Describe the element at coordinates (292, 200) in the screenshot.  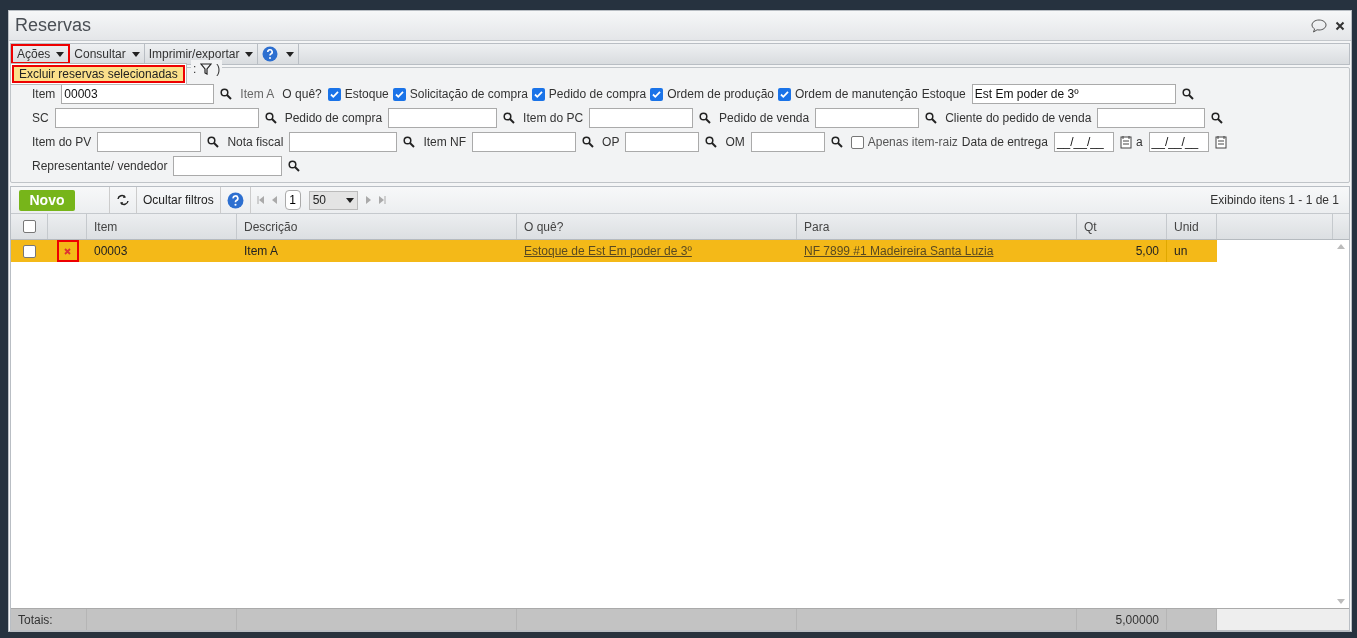
I see `page-field: 1` at that location.